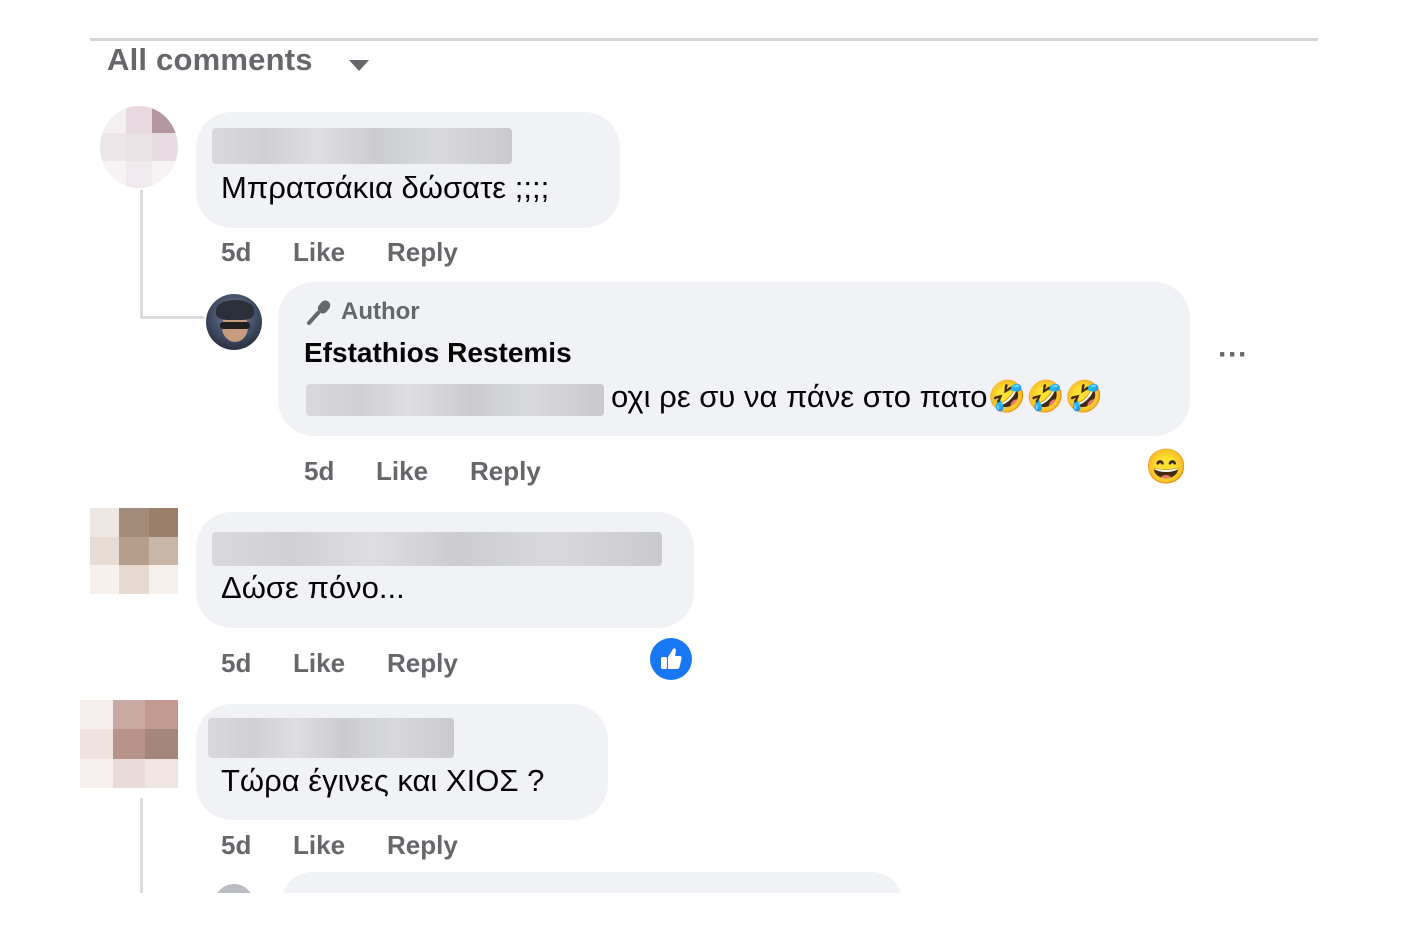  What do you see at coordinates (359, 65) in the screenshot?
I see `caret-down-icon` at bounding box center [359, 65].